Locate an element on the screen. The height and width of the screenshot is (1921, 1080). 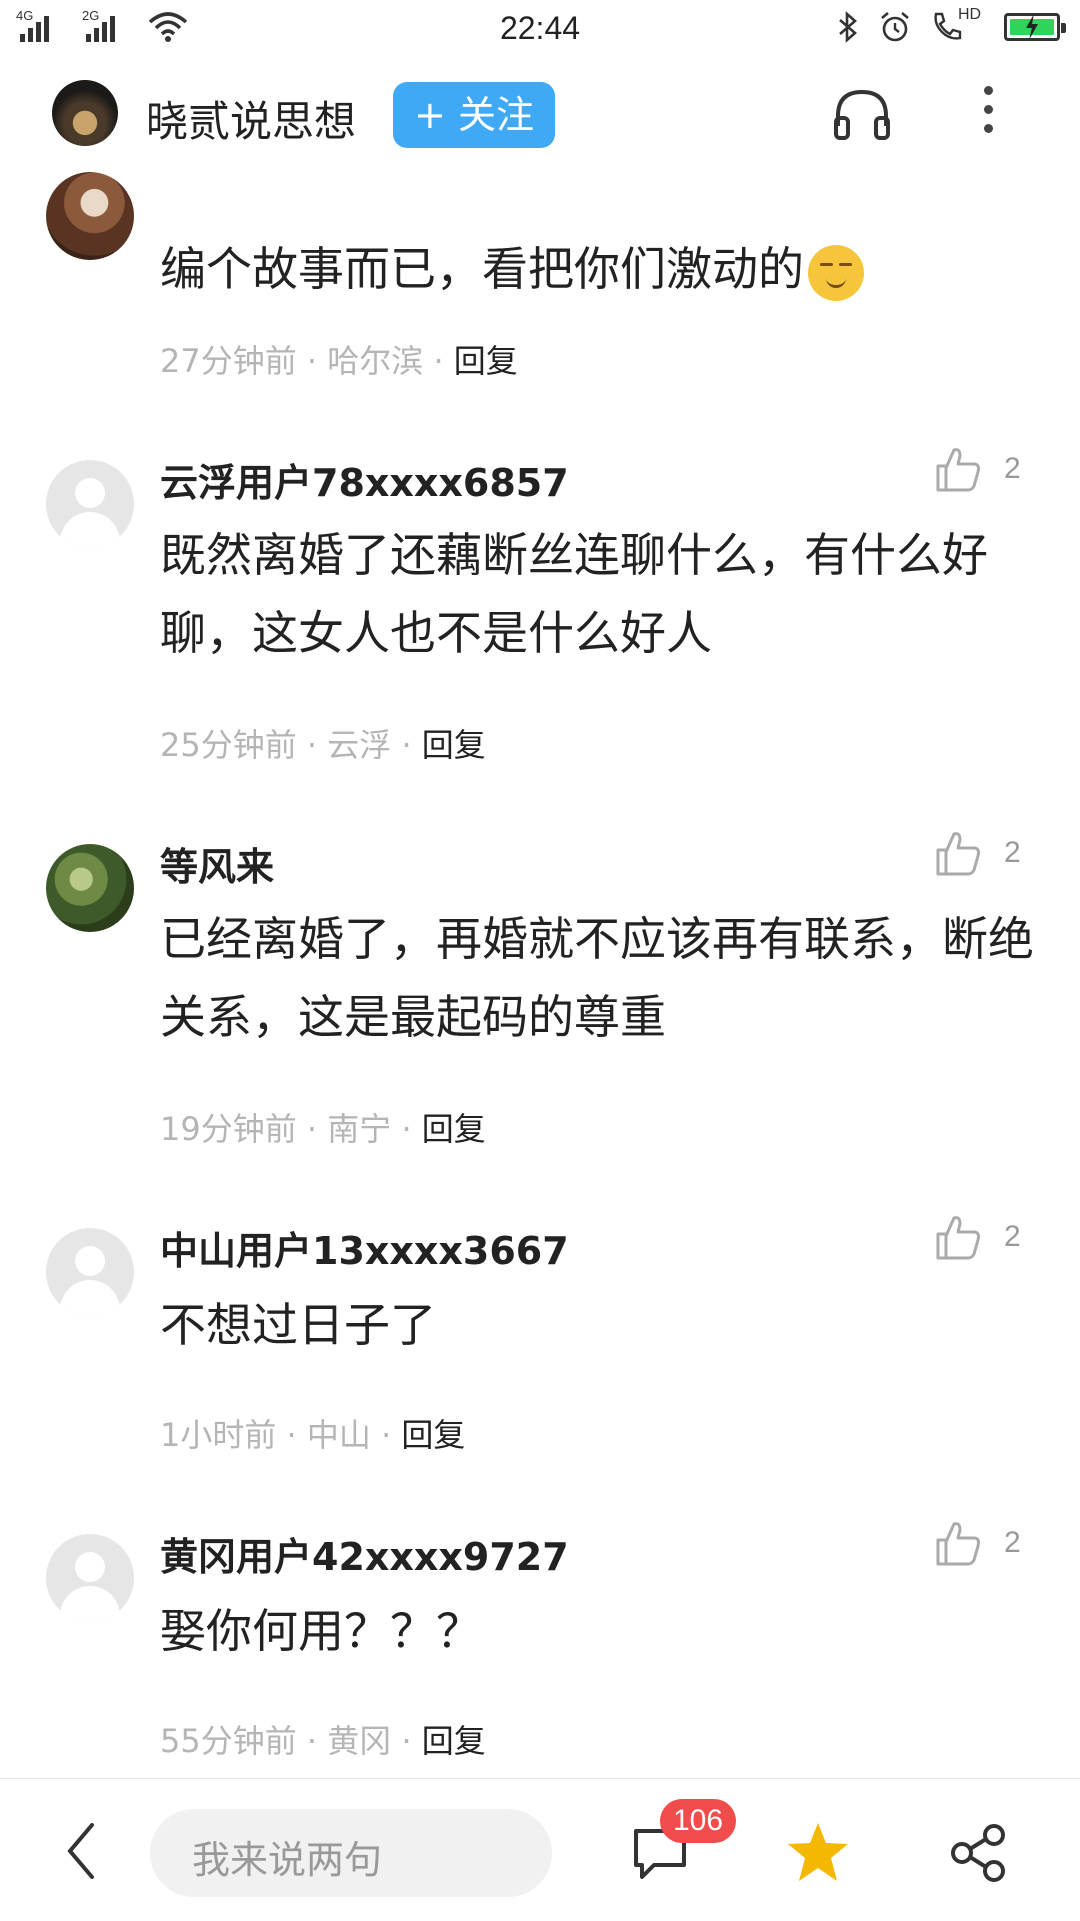
hd-label: HD is located at coordinates (970, 14).